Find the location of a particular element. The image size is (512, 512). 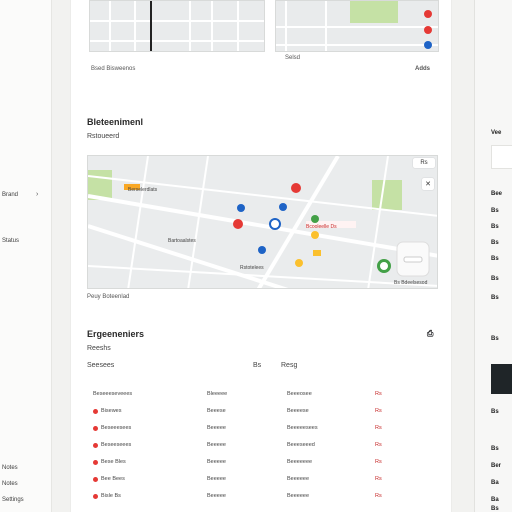

table-row: Beseeeseveees Bleeeee Beeeosee Rs is located at coordinates (262, 399).